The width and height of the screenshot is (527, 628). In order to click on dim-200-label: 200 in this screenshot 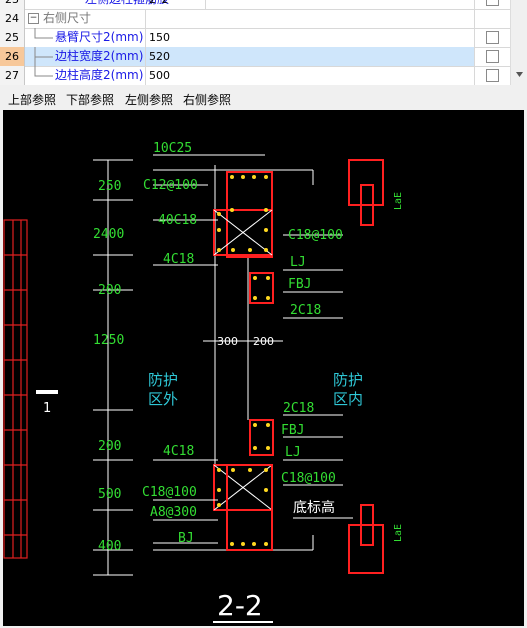, I will do `click(263, 341)`.